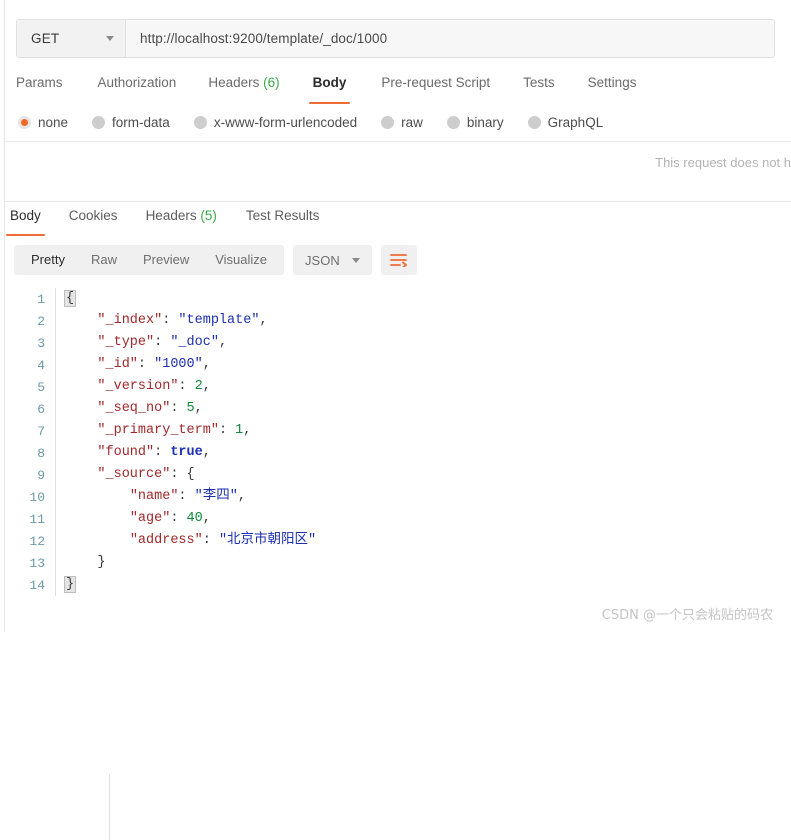 The width and height of the screenshot is (791, 840). What do you see at coordinates (41, 453) in the screenshot?
I see `line-number: 8` at bounding box center [41, 453].